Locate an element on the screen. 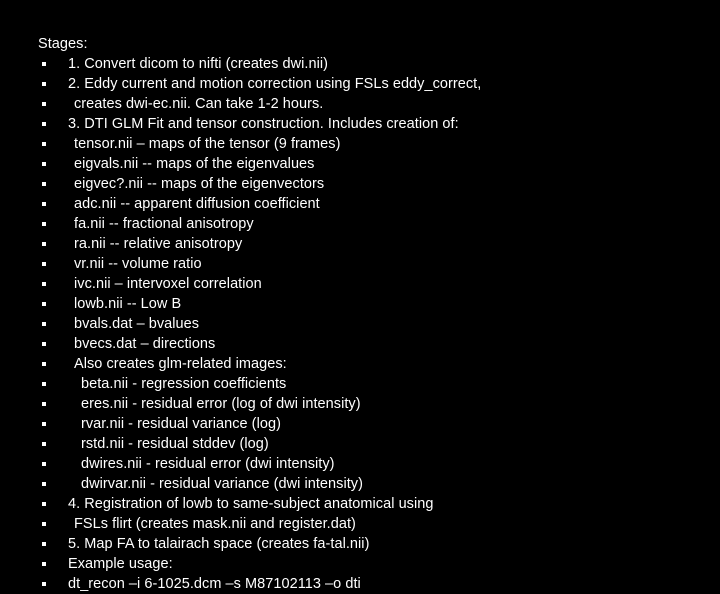 This screenshot has height=594, width=720. list-item: Example usage: is located at coordinates (368, 564).